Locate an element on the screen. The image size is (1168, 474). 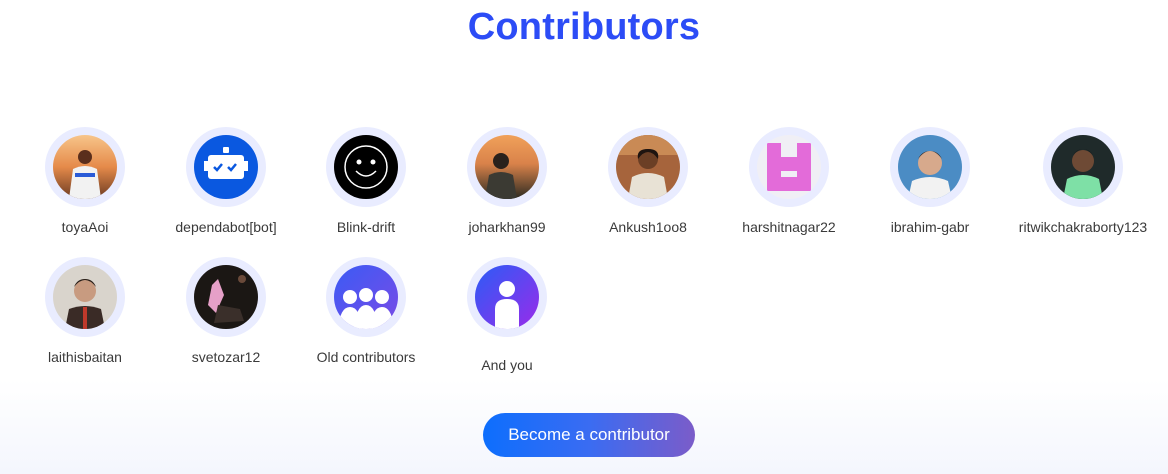
contributor-name: harshitnagar22 is located at coordinates (789, 227).